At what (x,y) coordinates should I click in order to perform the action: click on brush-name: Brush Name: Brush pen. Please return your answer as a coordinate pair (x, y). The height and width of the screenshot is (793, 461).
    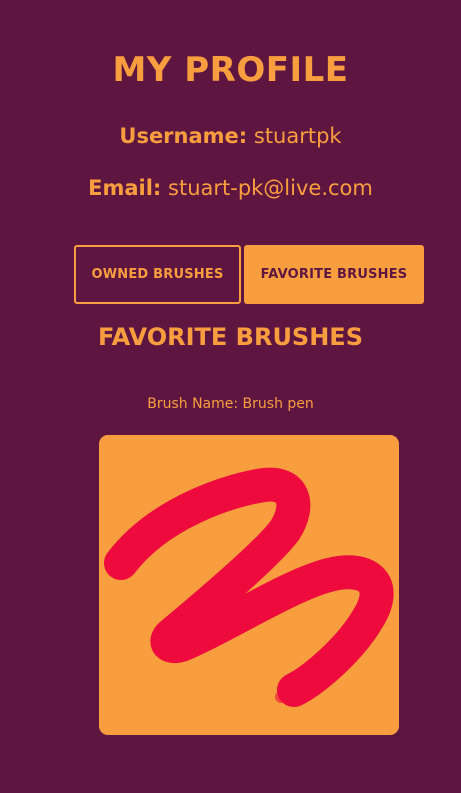
    Looking at the image, I should click on (230, 404).